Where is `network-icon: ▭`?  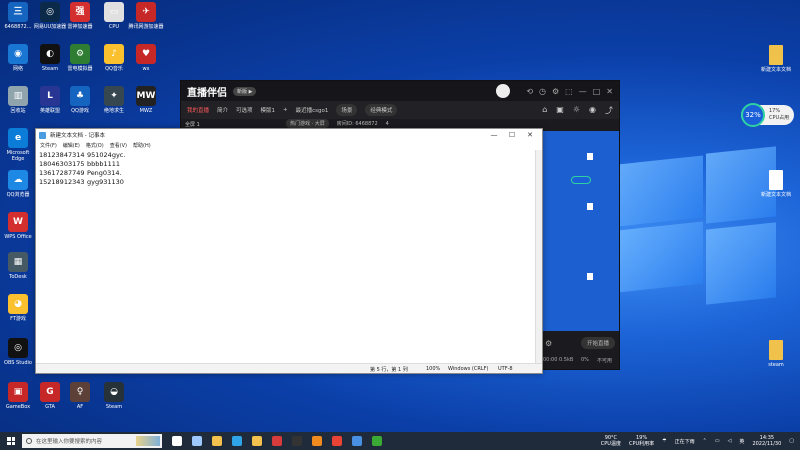
network-icon: ▭ is located at coordinates (717, 441).